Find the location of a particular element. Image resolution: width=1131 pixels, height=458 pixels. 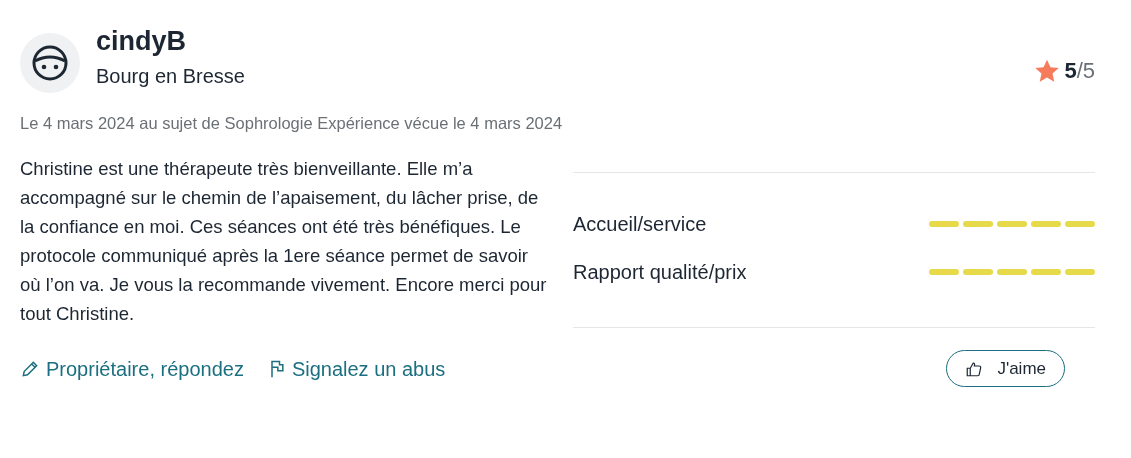

author-location: Bourg en Bresse is located at coordinates (170, 77).